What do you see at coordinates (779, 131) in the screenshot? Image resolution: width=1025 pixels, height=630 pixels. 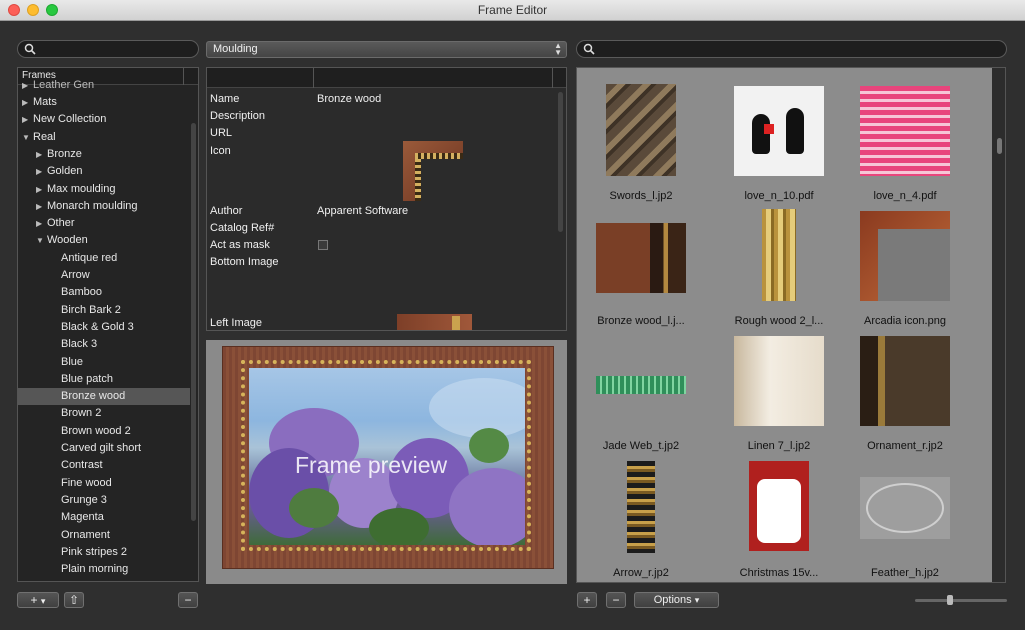 I see `cats-love-thumbnail` at bounding box center [779, 131].